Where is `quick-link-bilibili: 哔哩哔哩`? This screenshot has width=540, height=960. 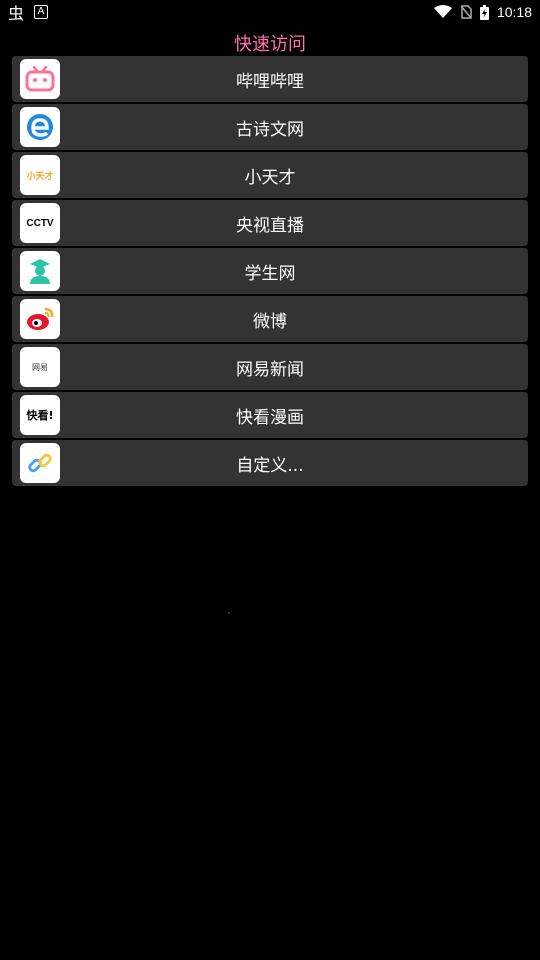
quick-link-bilibili: 哔哩哔哩 is located at coordinates (270, 79).